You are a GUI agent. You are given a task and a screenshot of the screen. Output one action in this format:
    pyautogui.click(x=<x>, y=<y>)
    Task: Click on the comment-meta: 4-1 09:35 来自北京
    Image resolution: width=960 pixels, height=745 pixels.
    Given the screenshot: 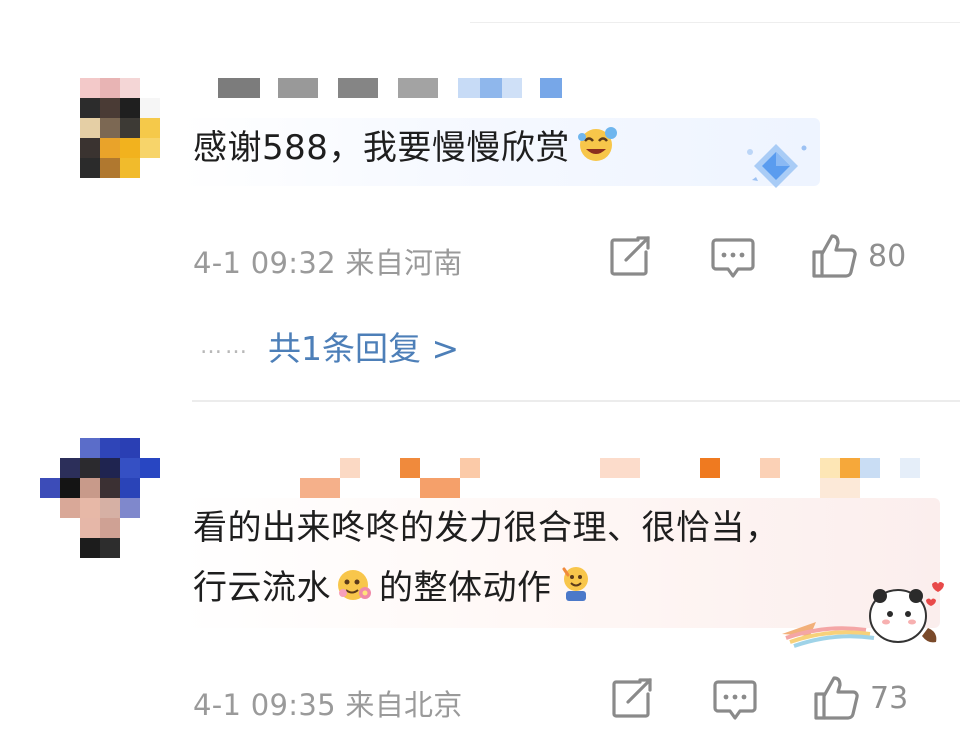 What is the action you would take?
    pyautogui.click(x=328, y=703)
    